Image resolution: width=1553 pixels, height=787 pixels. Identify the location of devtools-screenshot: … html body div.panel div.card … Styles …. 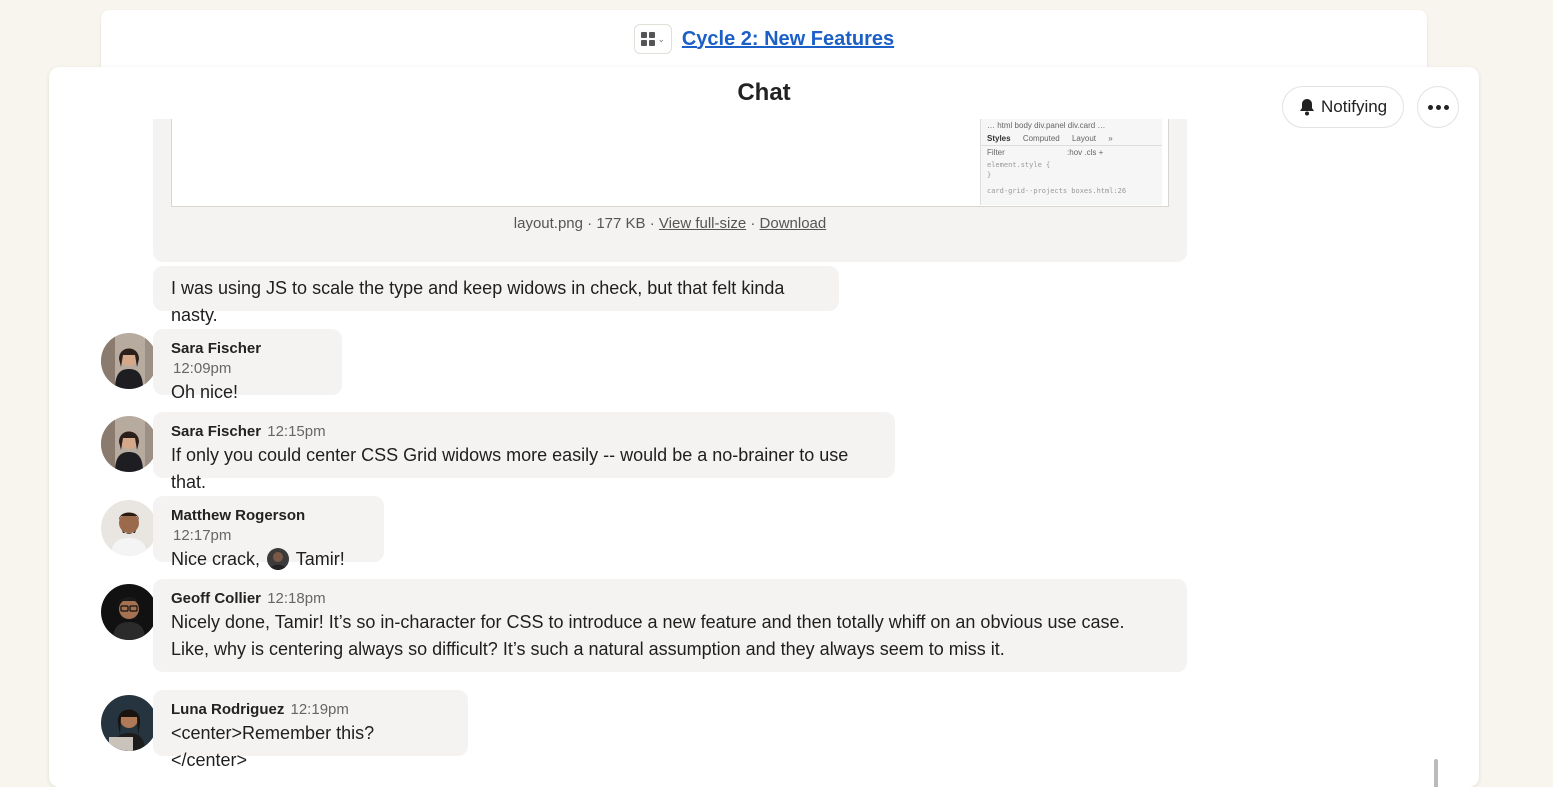
(1071, 162).